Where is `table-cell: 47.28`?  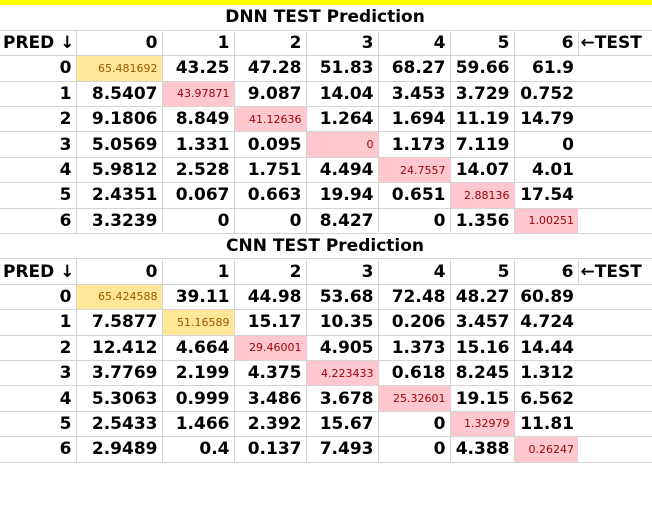
table-cell: 47.28 is located at coordinates (270, 68).